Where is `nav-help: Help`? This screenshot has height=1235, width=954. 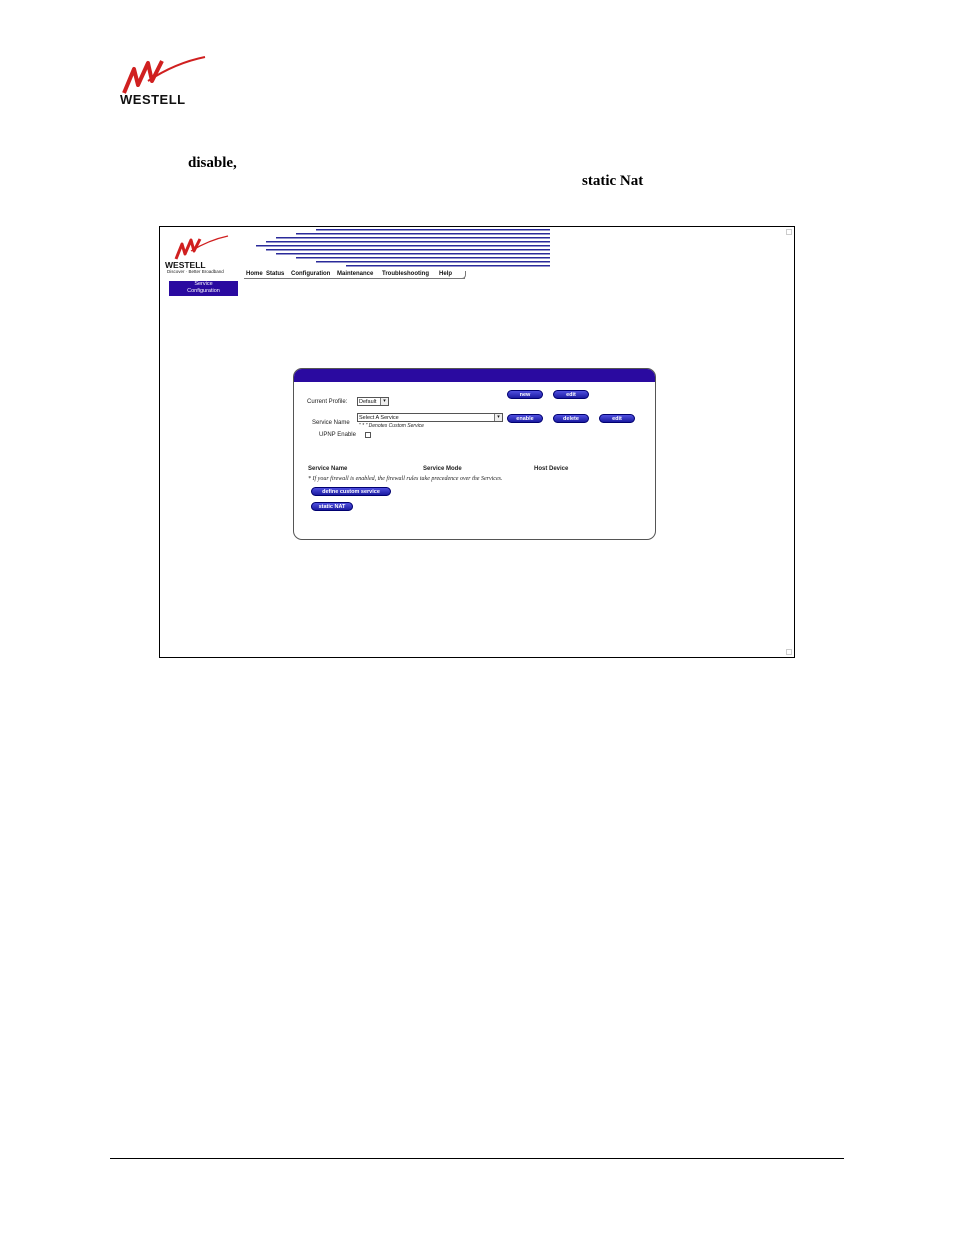 nav-help: Help is located at coordinates (445, 274).